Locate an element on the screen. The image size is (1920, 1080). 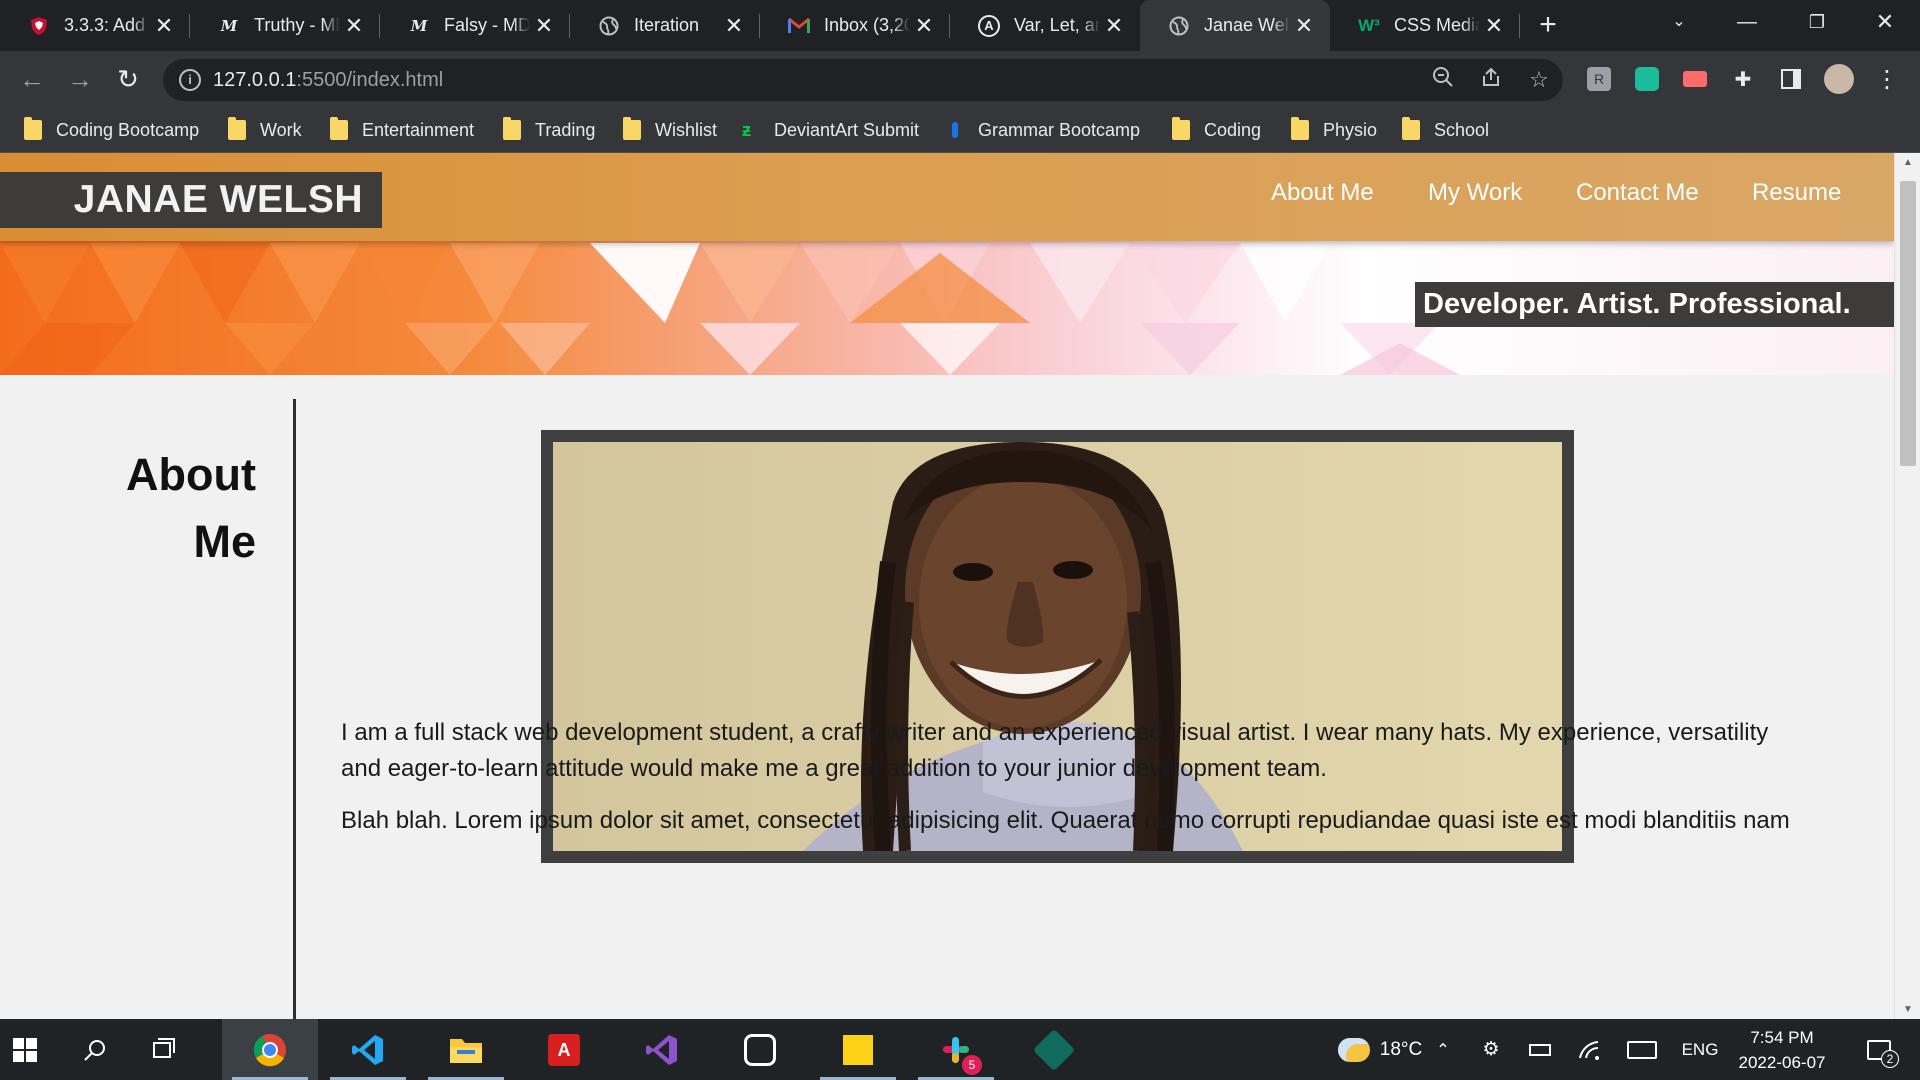
close-window-button: ✕ is located at coordinates (1885, 22).